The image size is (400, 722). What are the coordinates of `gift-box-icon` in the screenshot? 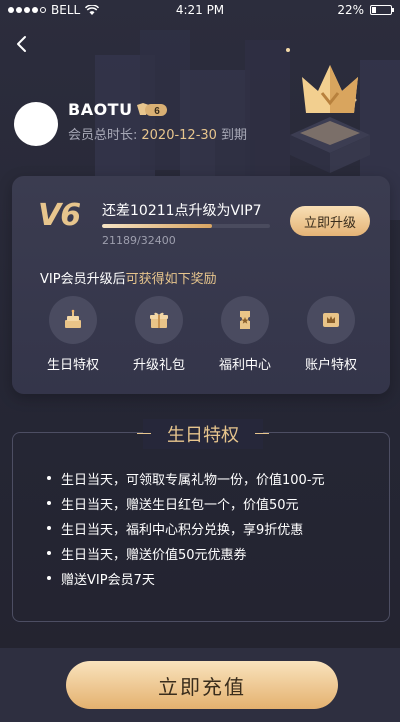 It's located at (159, 320).